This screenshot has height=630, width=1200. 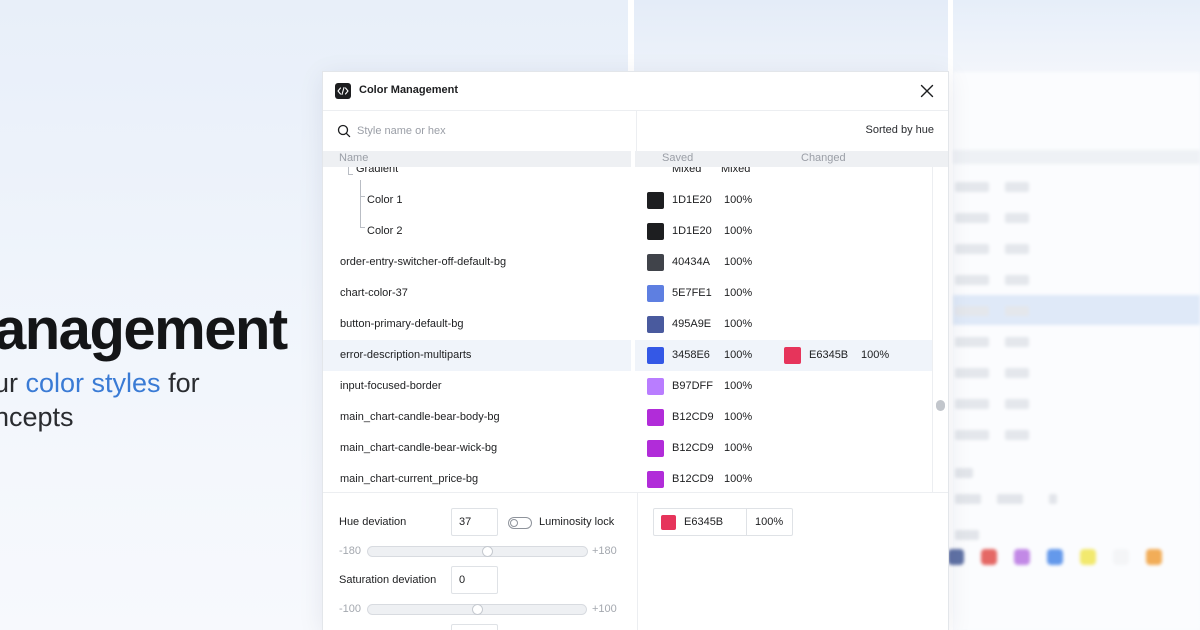 I want to click on color-style-row: Color 2 1D1E20 100%, so click(x=627, y=231).